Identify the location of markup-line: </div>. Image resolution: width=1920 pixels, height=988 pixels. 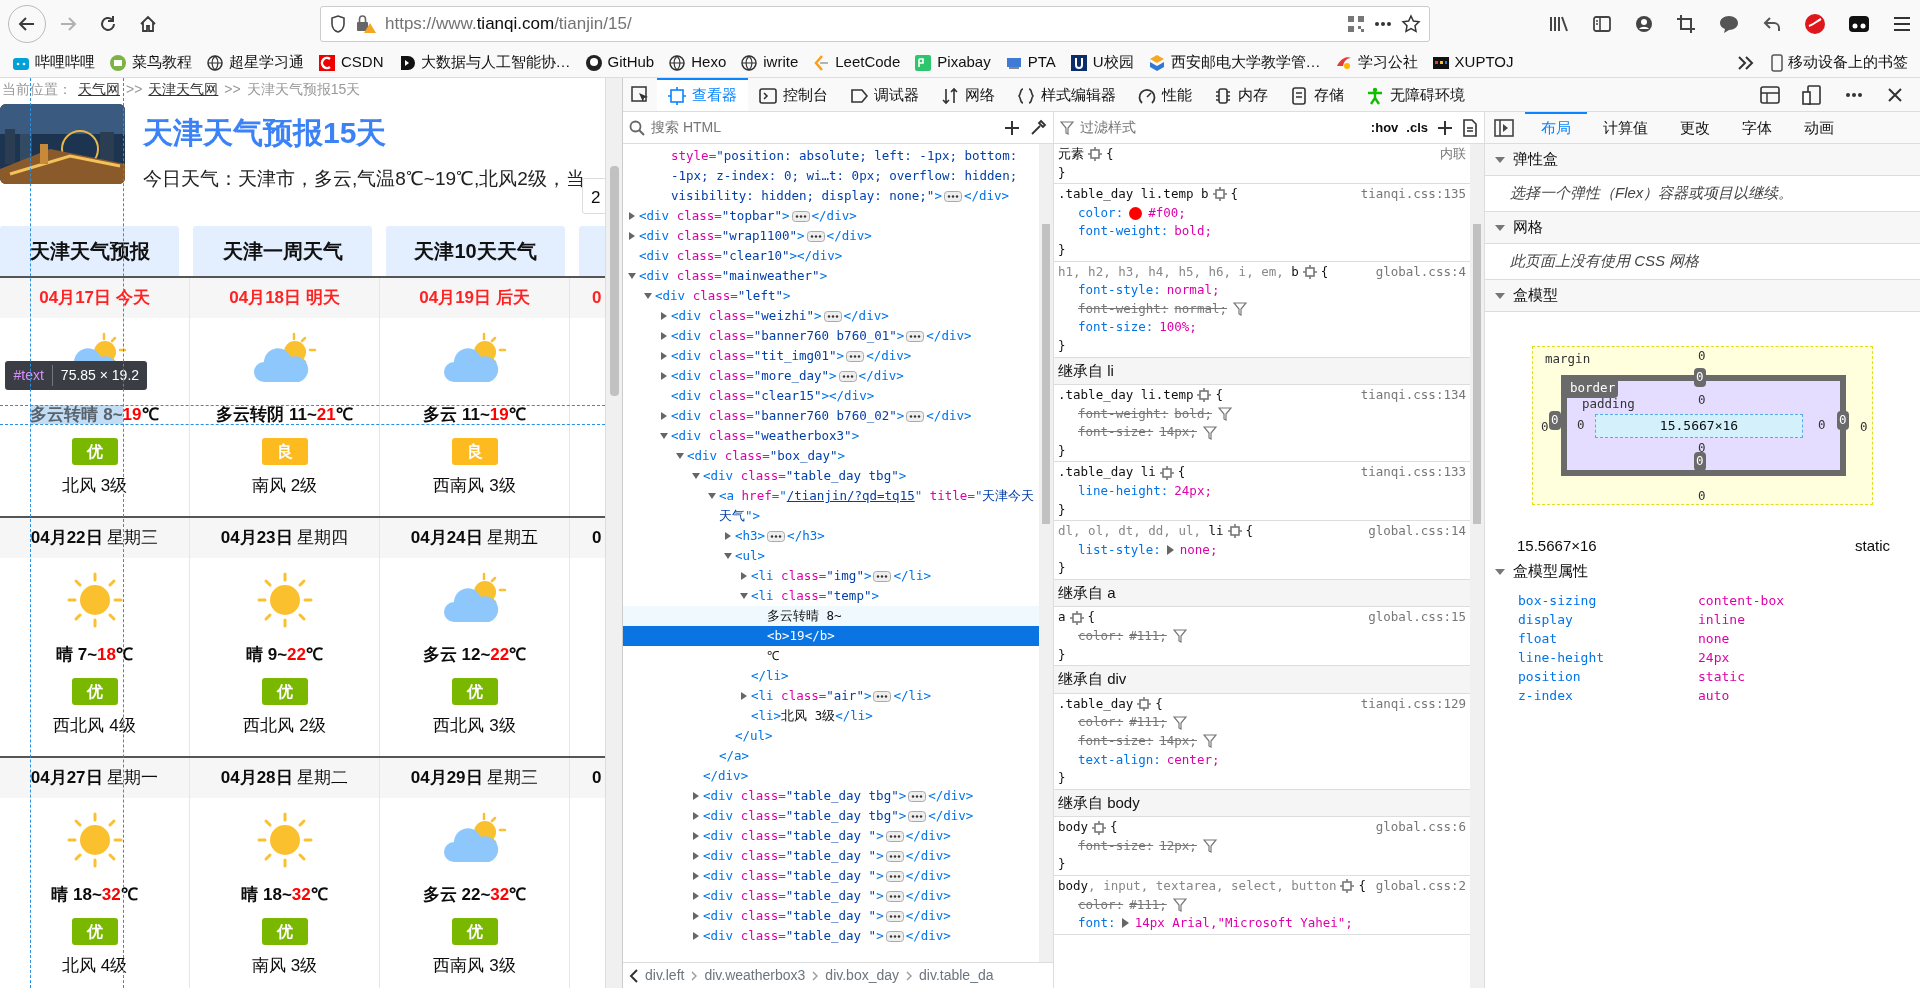
(831, 776).